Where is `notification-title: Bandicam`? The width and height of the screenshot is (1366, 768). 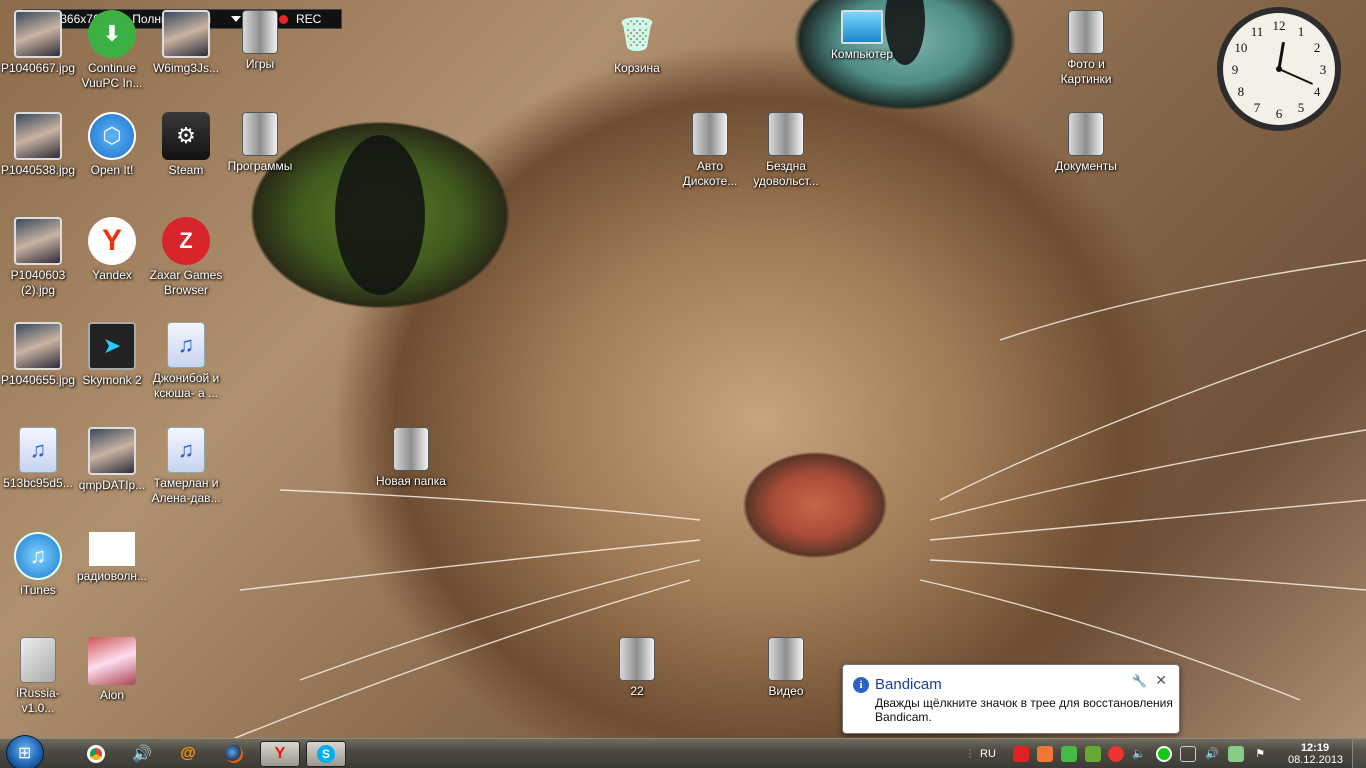 notification-title: Bandicam is located at coordinates (908, 684).